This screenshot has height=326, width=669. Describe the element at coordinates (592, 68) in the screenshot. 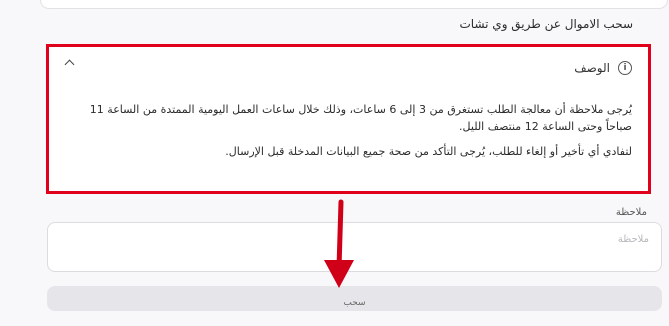

I see `description-title: الوصف` at that location.